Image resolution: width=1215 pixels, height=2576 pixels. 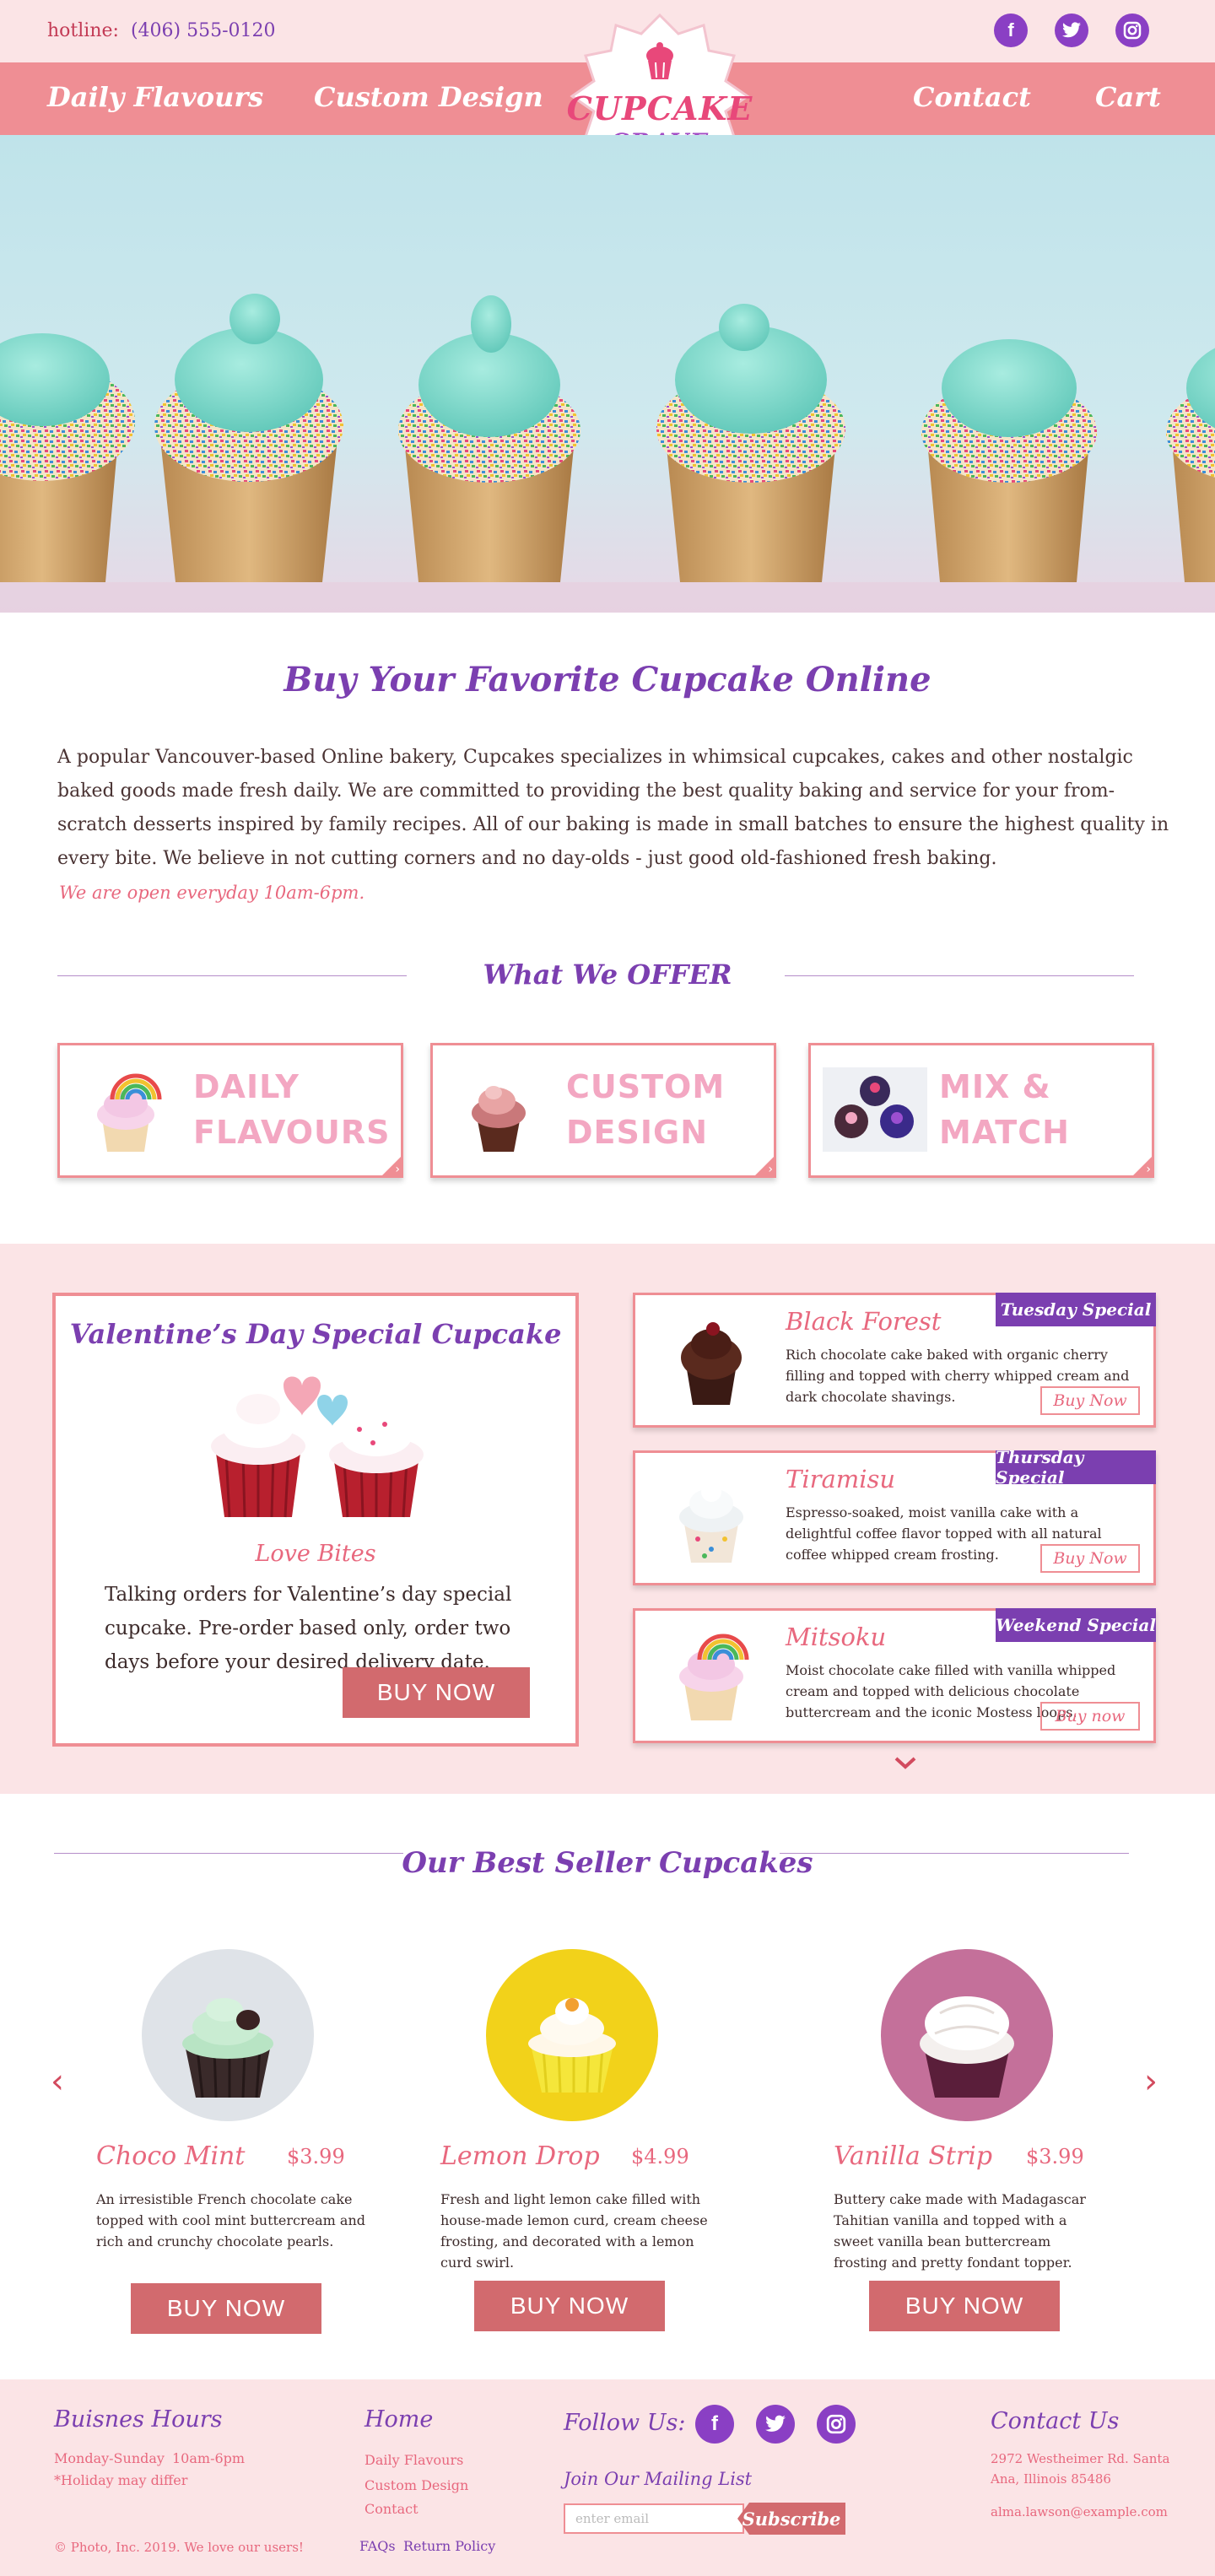 I want to click on lemon-drop-image, so click(x=572, y=2035).